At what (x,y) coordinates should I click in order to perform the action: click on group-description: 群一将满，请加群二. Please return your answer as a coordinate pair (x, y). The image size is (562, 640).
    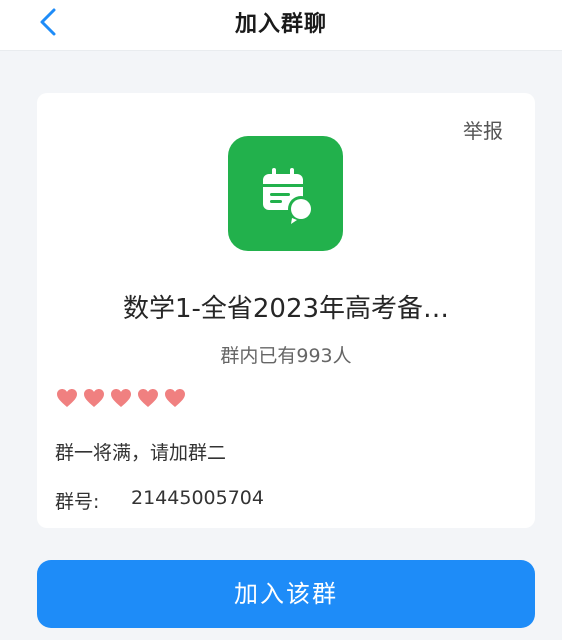
    Looking at the image, I should click on (141, 453).